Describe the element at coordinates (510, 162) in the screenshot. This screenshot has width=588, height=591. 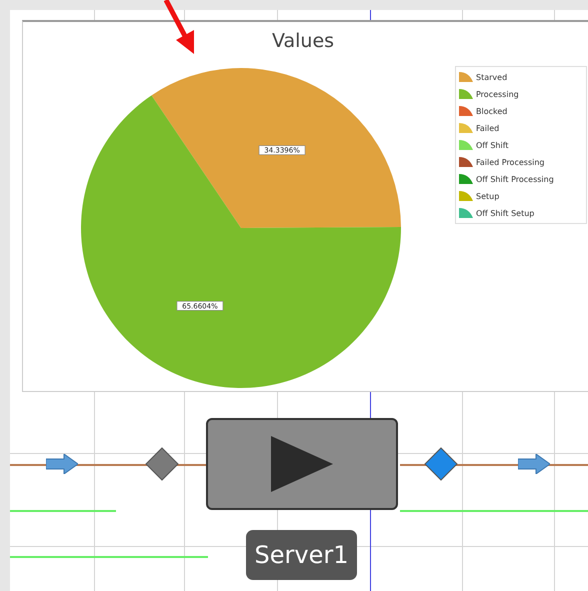
I see `legend-label: Failed Processing` at that location.